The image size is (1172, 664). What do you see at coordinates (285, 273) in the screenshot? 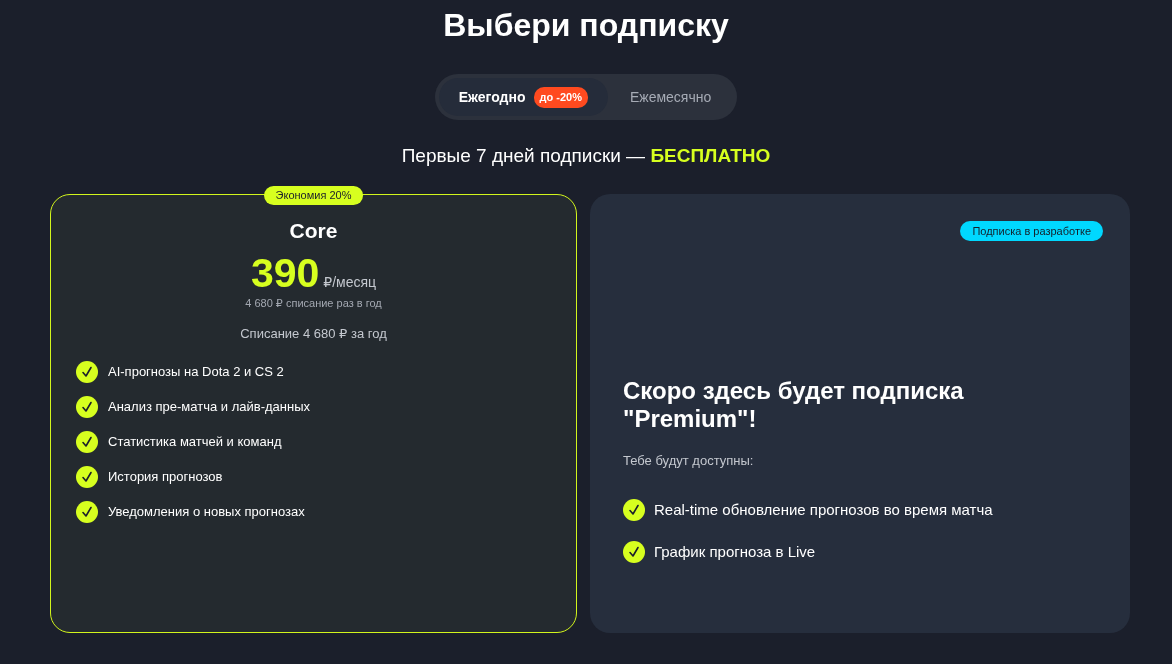
I see `price-value: 390` at bounding box center [285, 273].